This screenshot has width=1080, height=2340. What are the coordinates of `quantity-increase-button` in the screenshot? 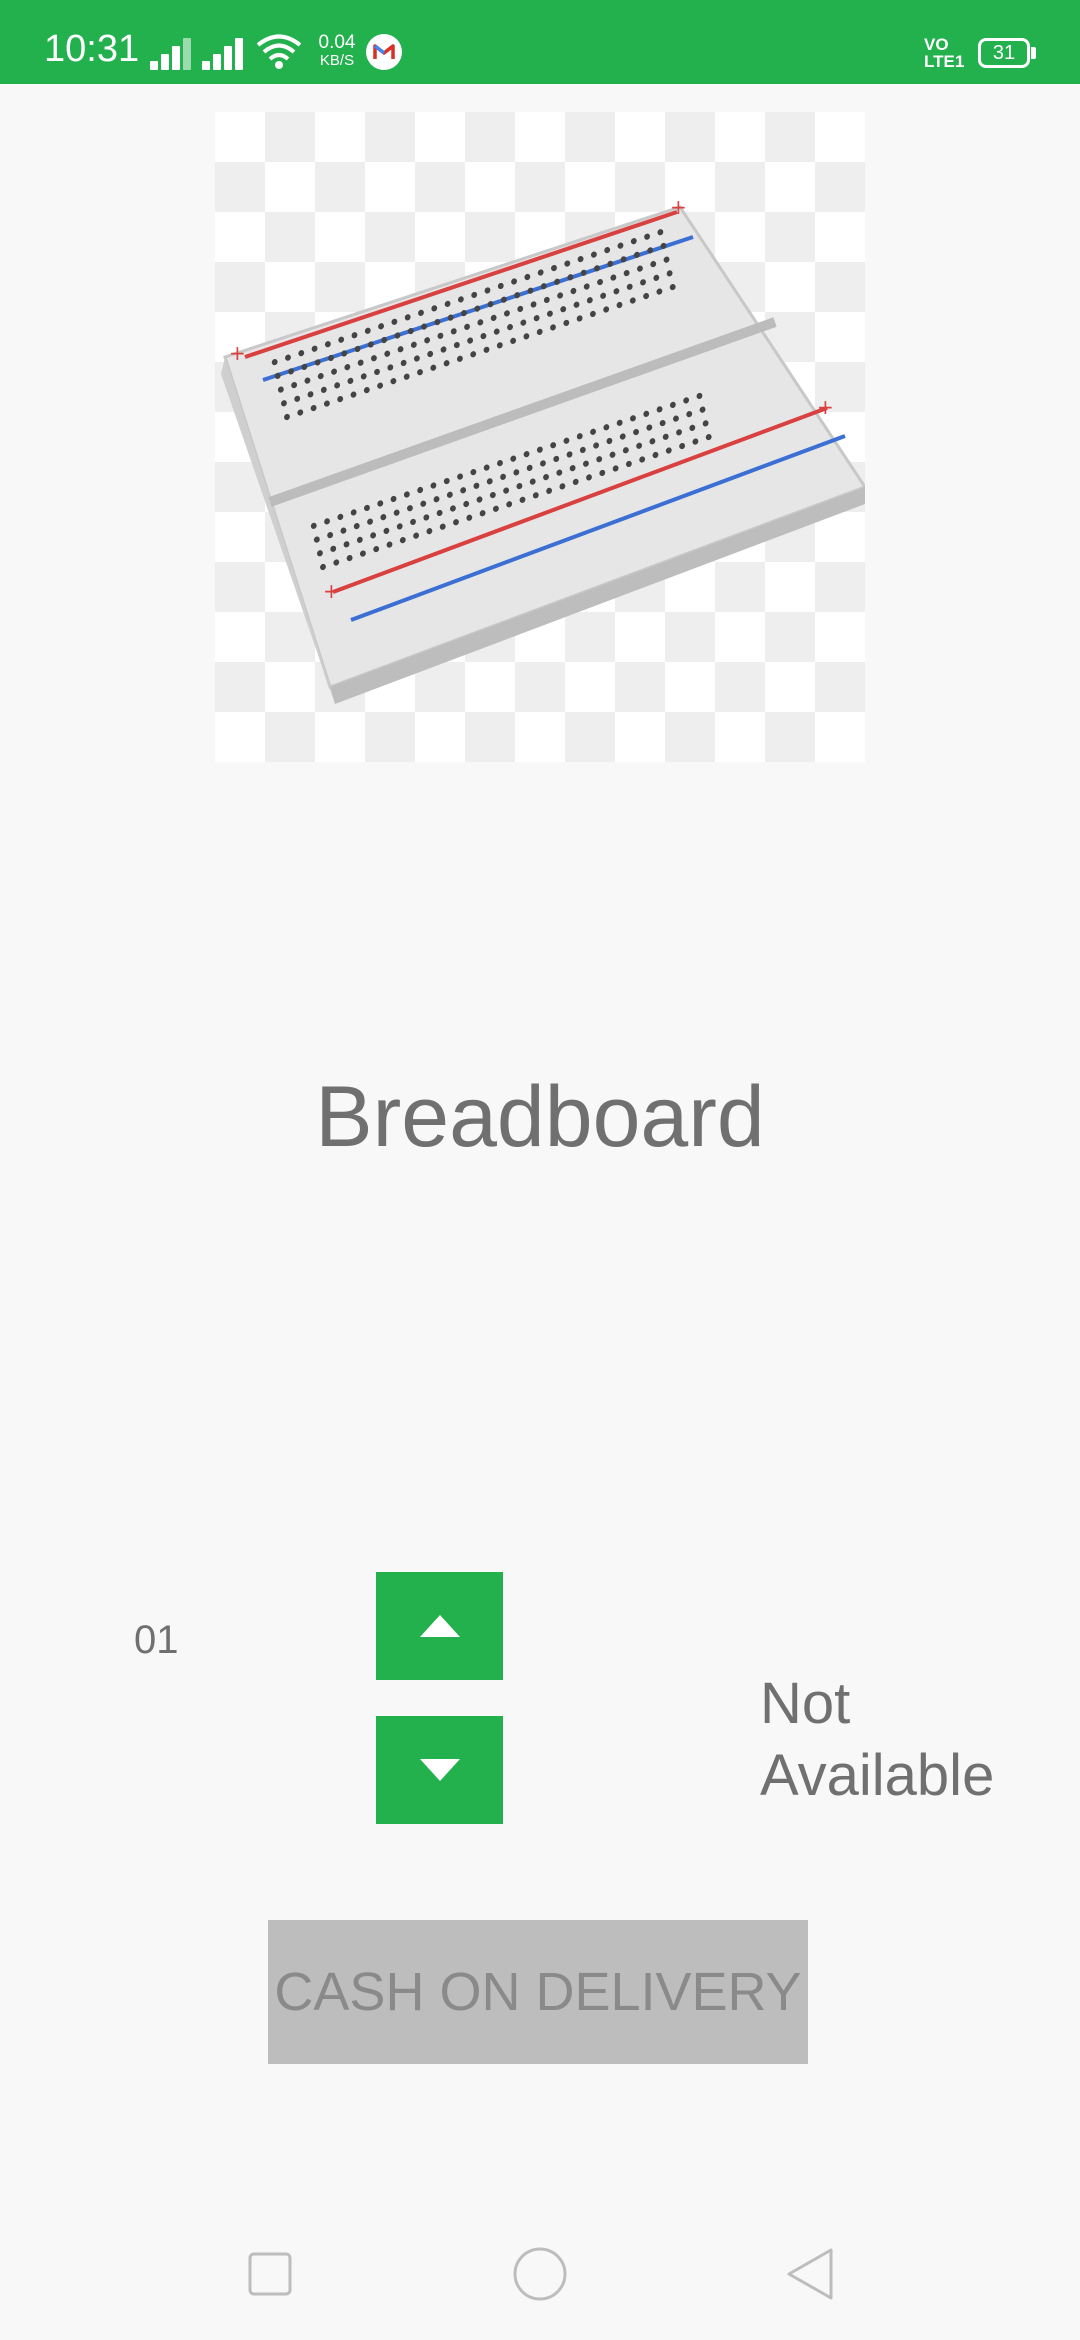 It's located at (439, 1626).